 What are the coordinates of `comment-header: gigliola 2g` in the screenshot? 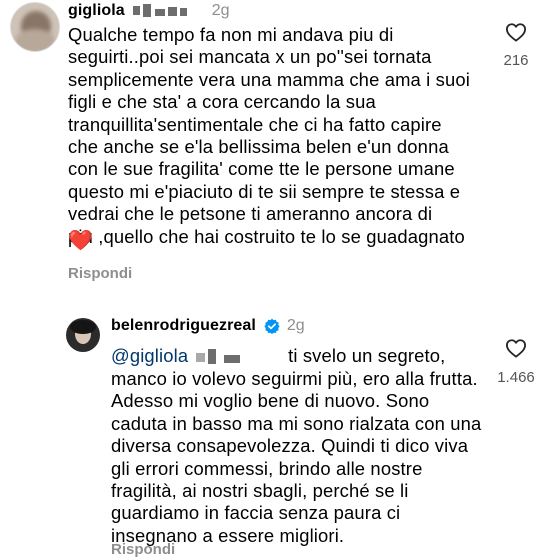 It's located at (149, 12).